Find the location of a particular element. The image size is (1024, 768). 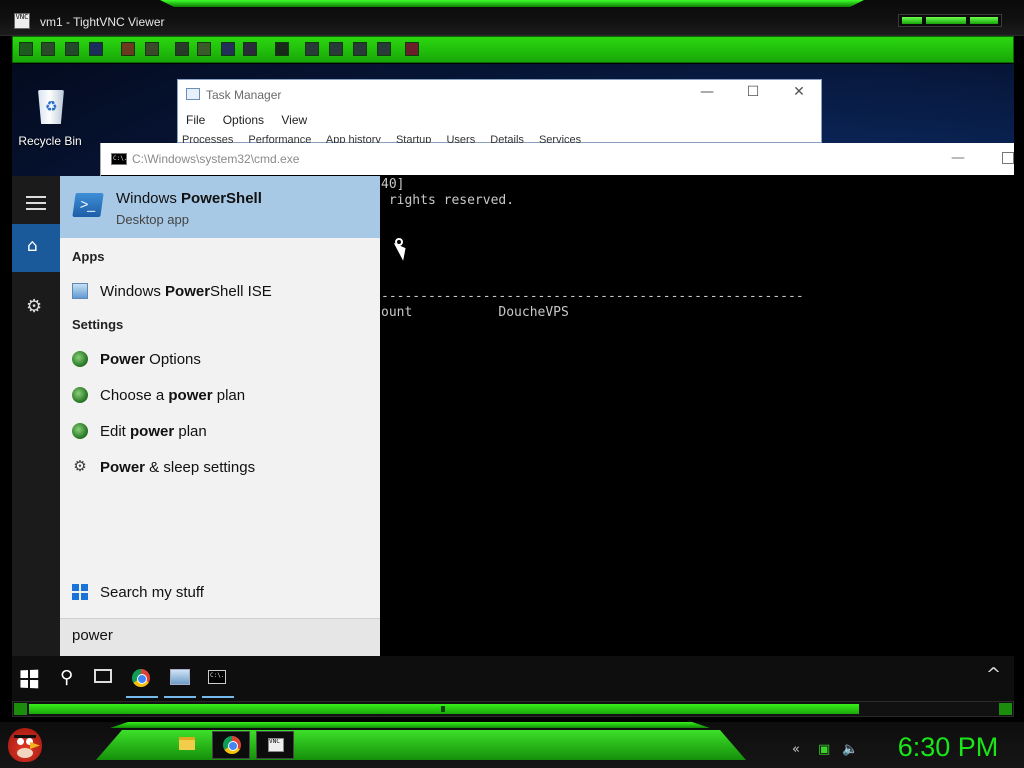

host-chrome-button is located at coordinates (231, 745).